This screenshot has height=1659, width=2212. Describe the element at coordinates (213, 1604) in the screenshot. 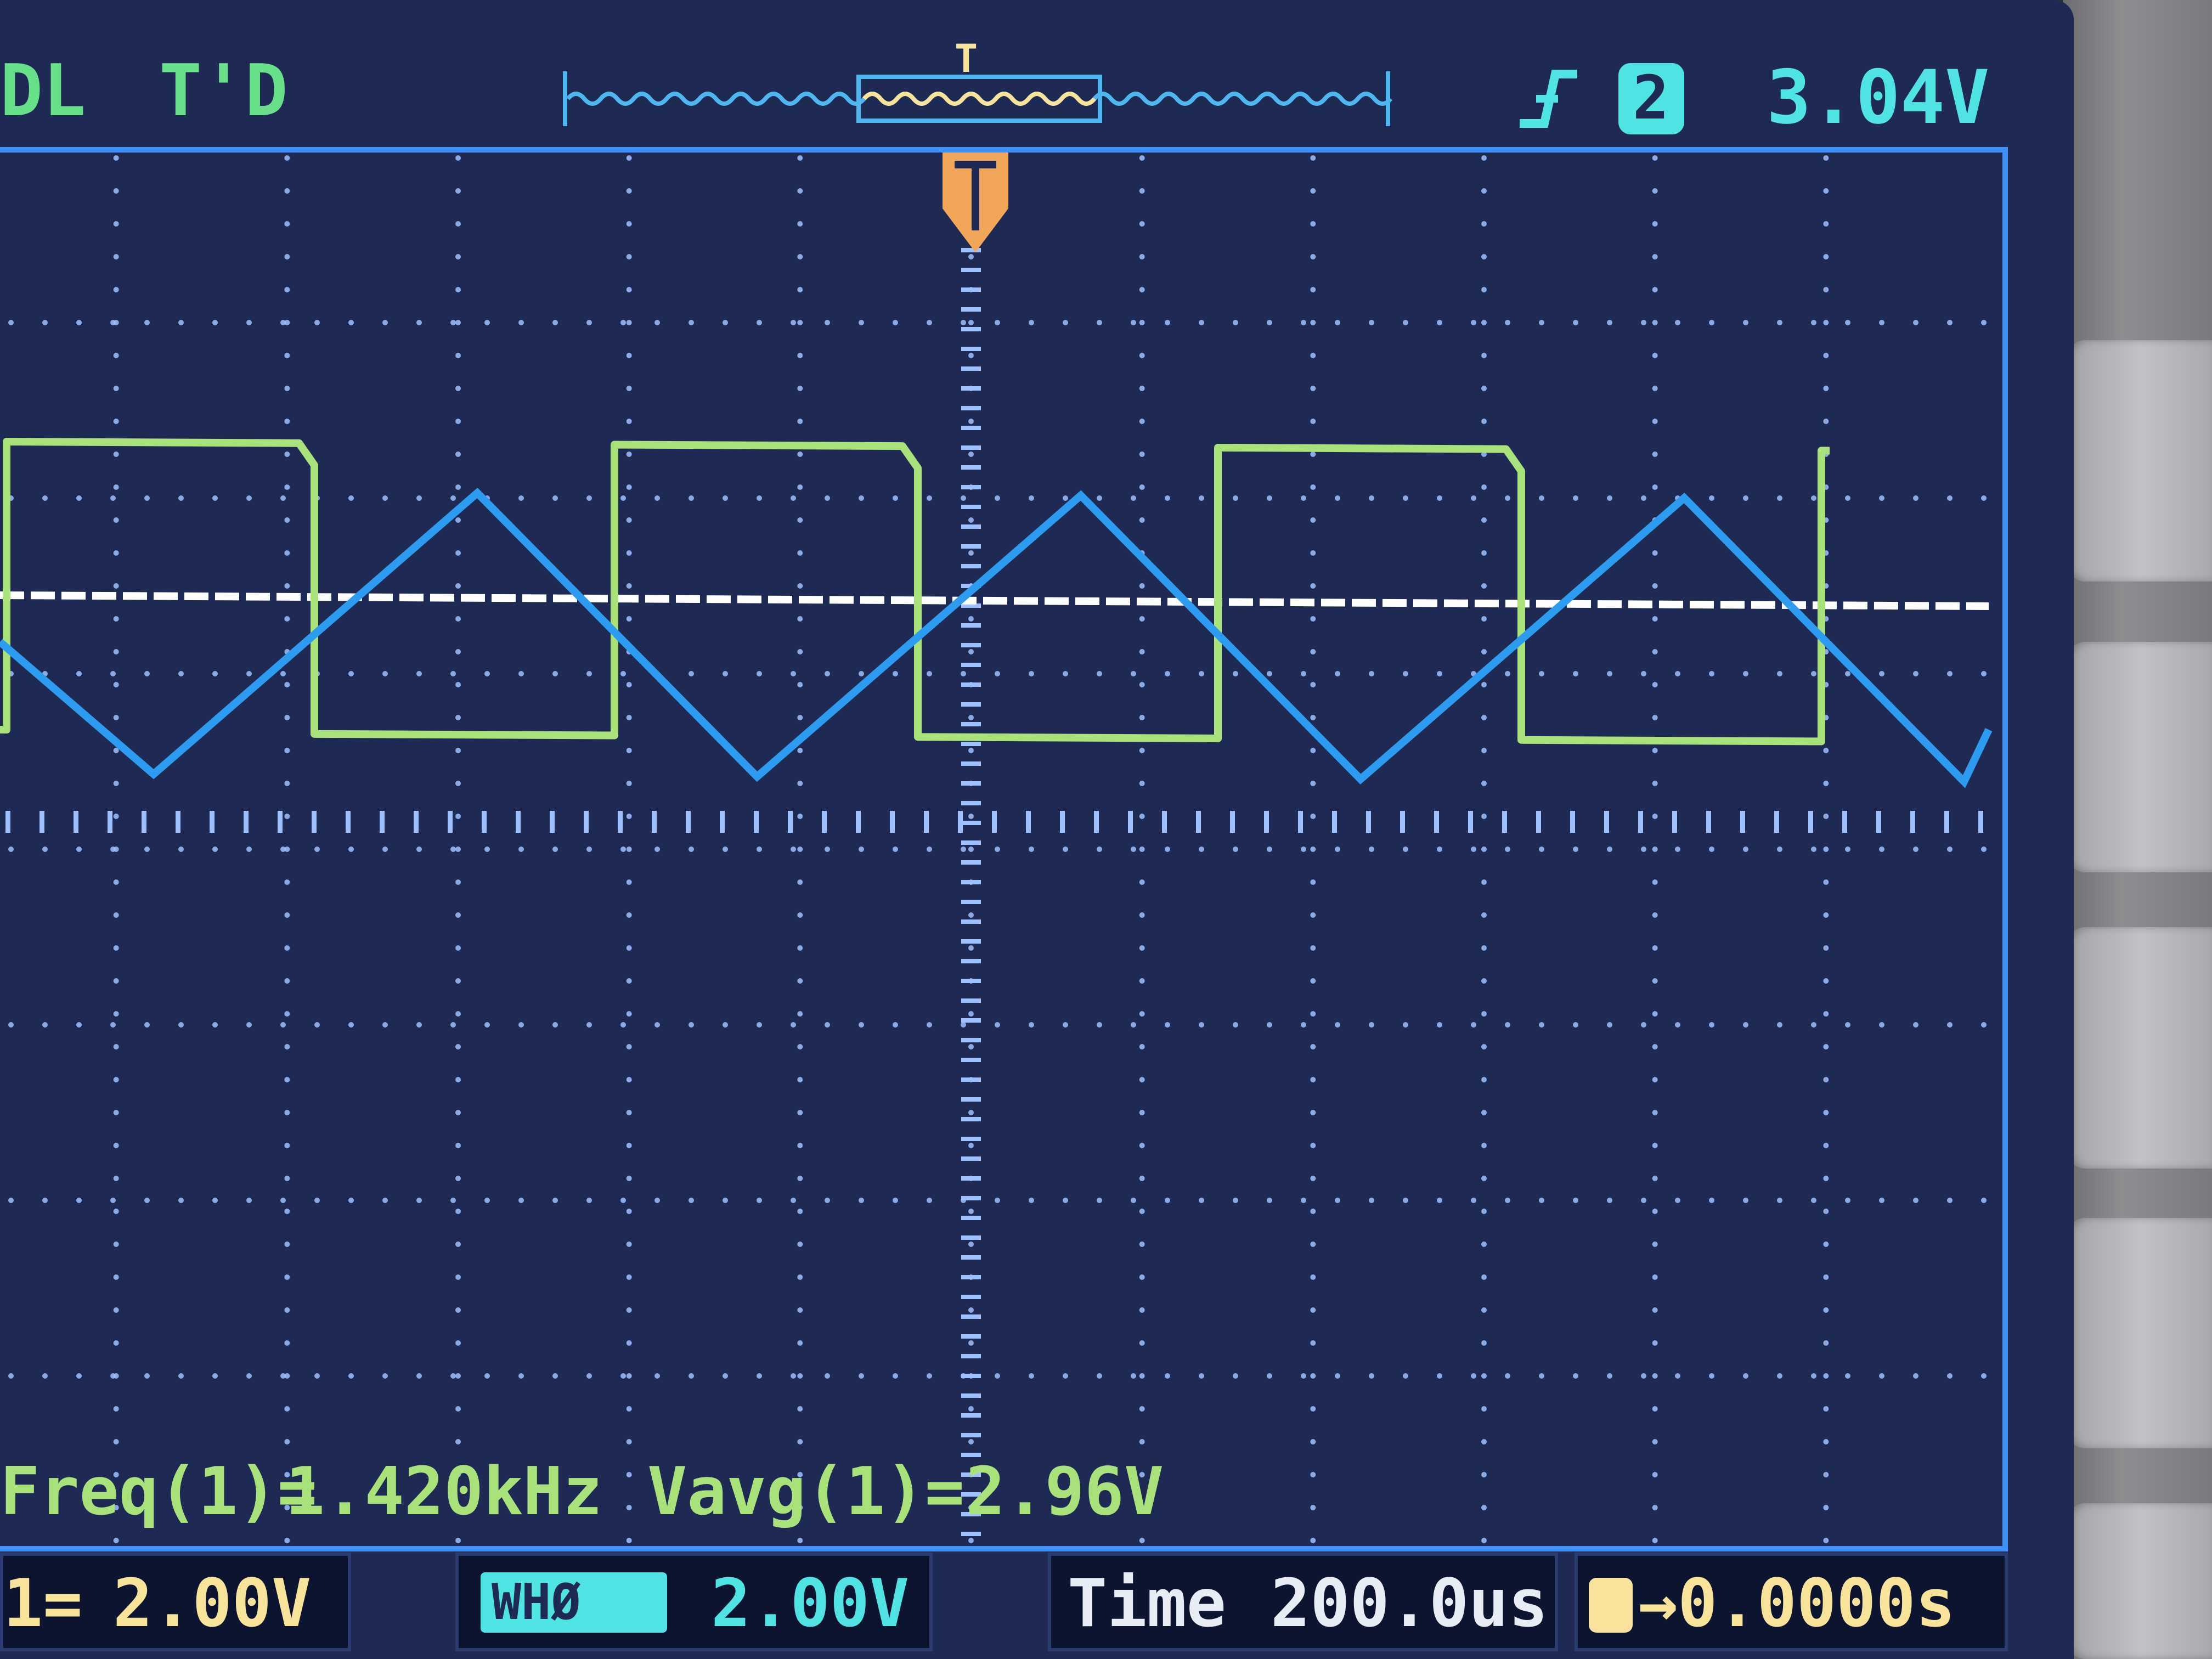

I see `channel-1-scale: 2.00V` at that location.